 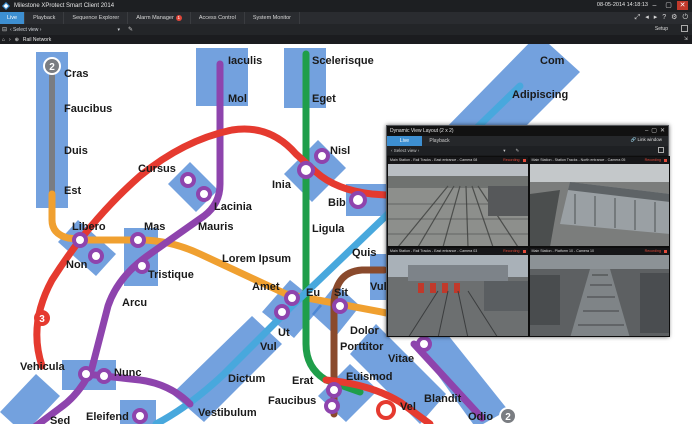 I want to click on label-faucibus: Faucibus, so click(x=88, y=109).